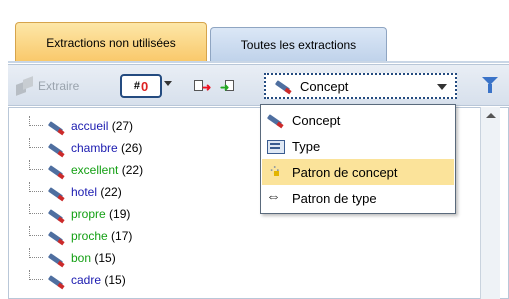 The image size is (509, 299). What do you see at coordinates (86, 280) in the screenshot?
I see `tree-item-name: cadre` at bounding box center [86, 280].